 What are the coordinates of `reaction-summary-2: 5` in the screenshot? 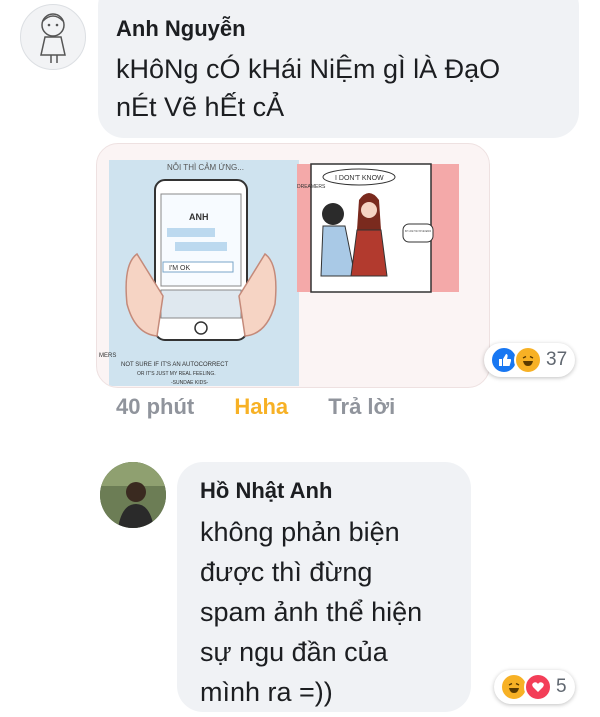 It's located at (534, 687).